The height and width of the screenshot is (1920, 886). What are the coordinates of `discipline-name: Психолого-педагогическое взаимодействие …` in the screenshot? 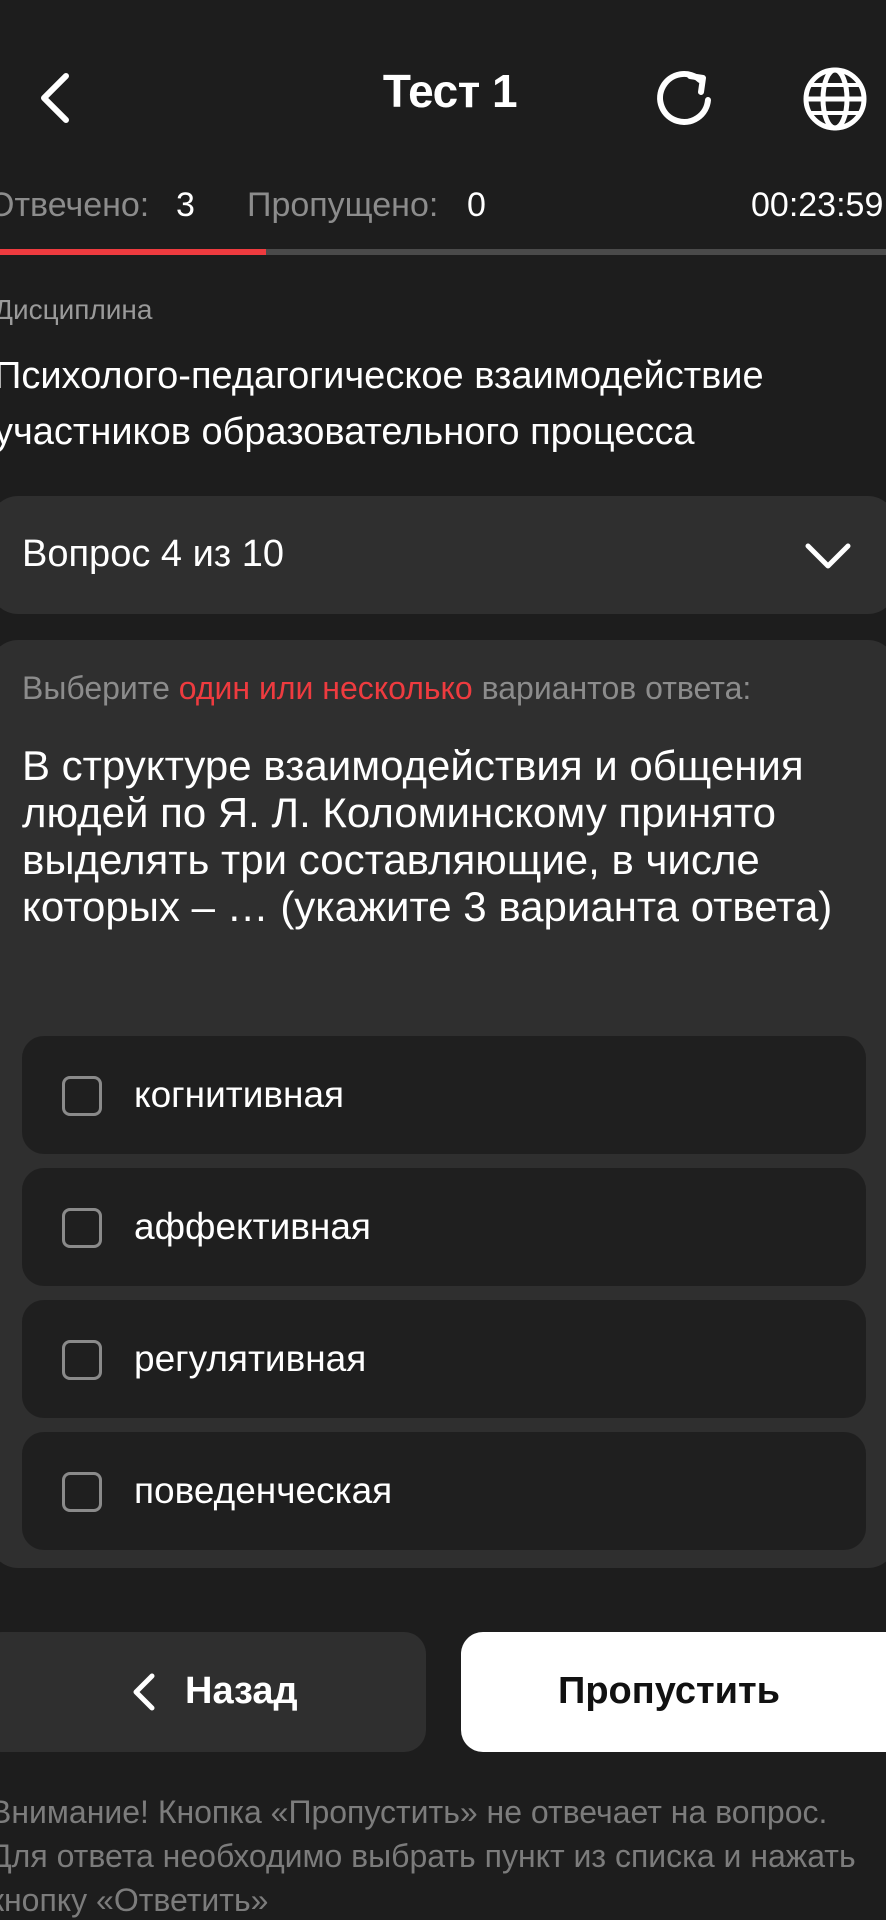 It's located at (382, 404).